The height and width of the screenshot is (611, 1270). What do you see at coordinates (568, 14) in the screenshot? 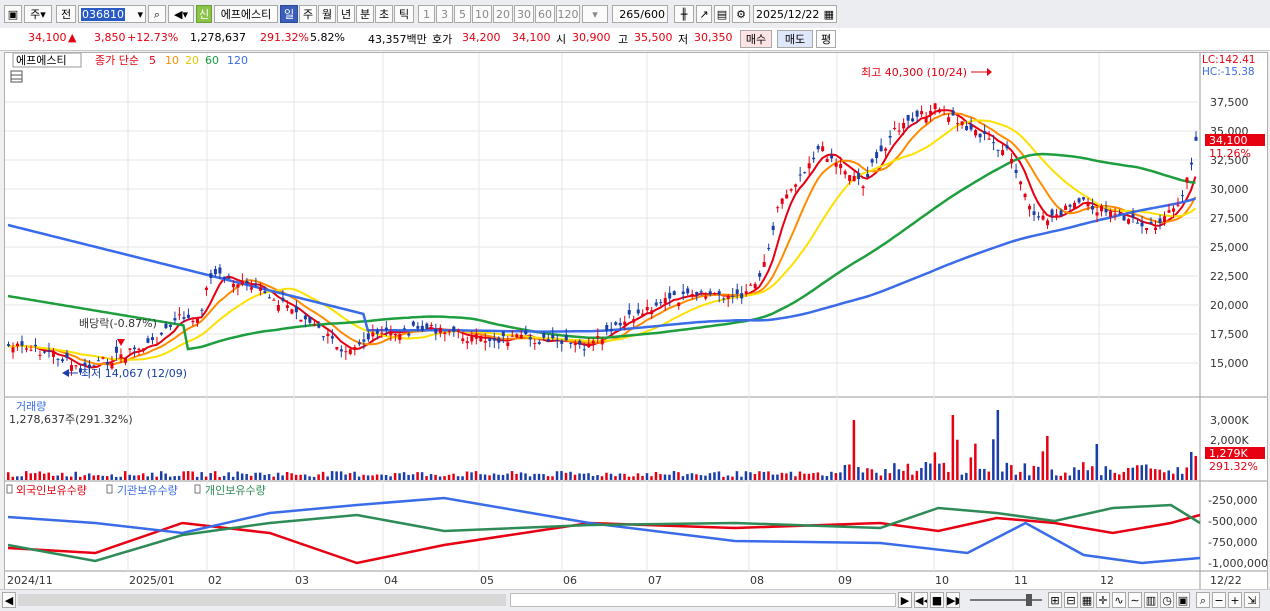
I see `interval-120-button: 120` at bounding box center [568, 14].